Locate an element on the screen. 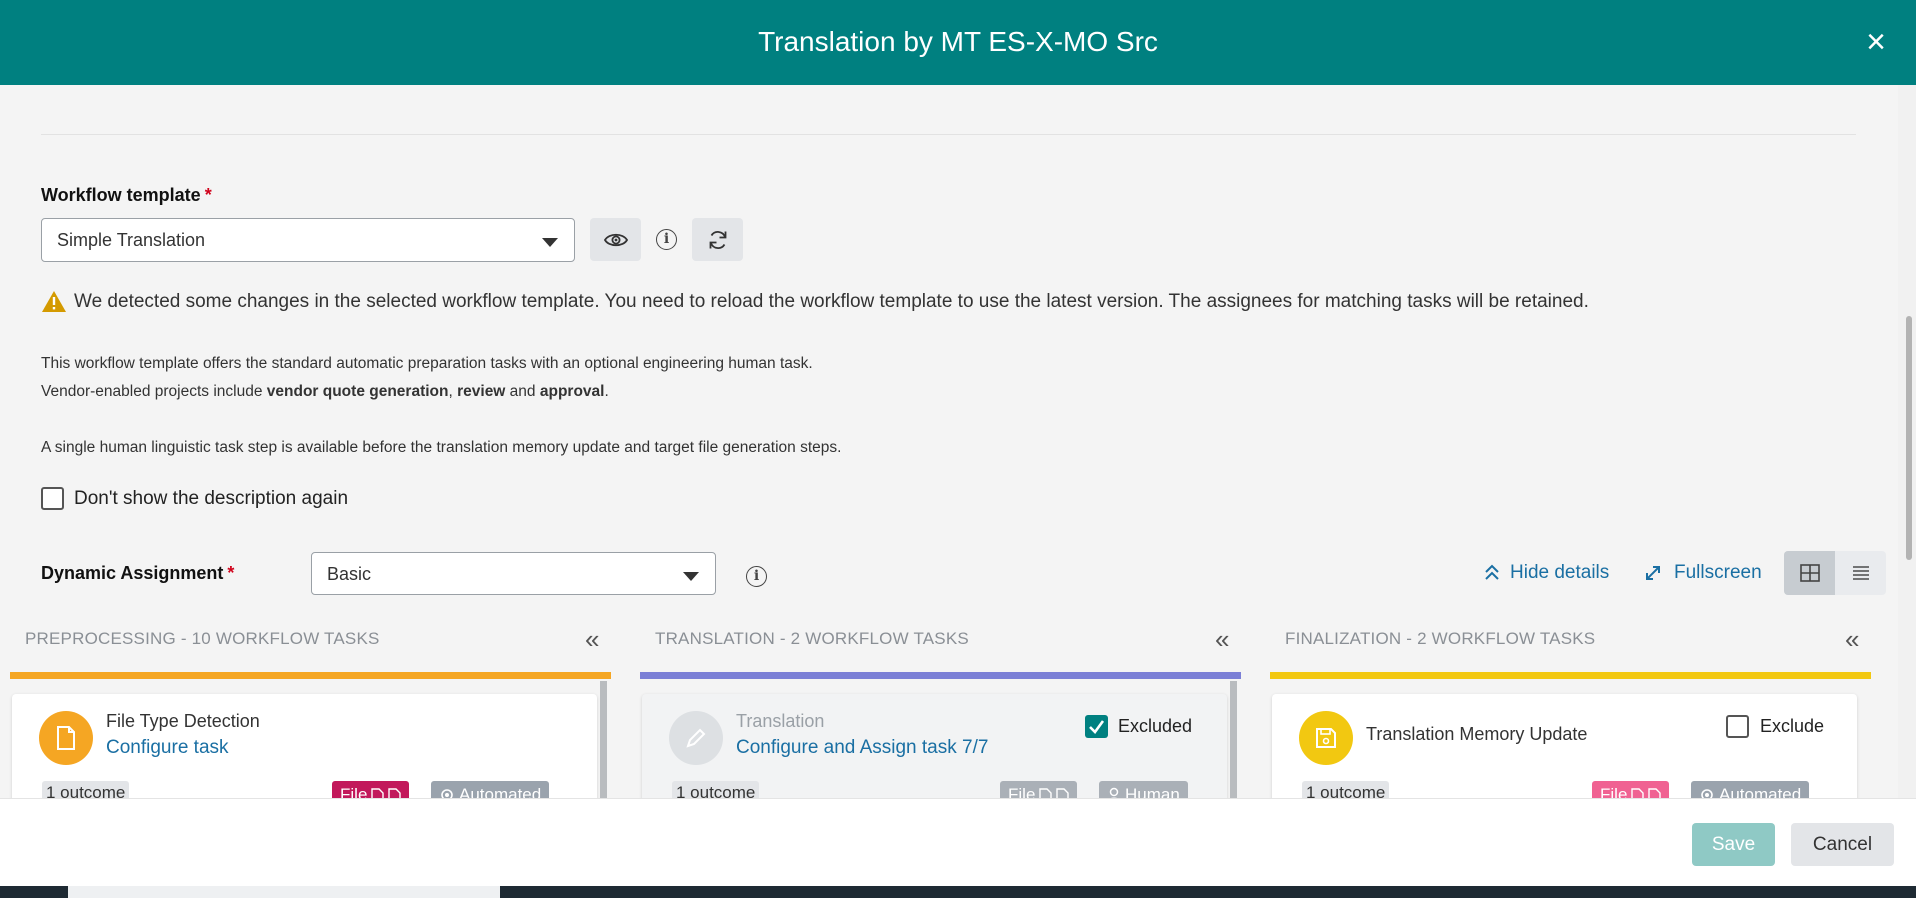 The height and width of the screenshot is (898, 1916). dynamic-assignment-info-icon: i is located at coordinates (756, 576).